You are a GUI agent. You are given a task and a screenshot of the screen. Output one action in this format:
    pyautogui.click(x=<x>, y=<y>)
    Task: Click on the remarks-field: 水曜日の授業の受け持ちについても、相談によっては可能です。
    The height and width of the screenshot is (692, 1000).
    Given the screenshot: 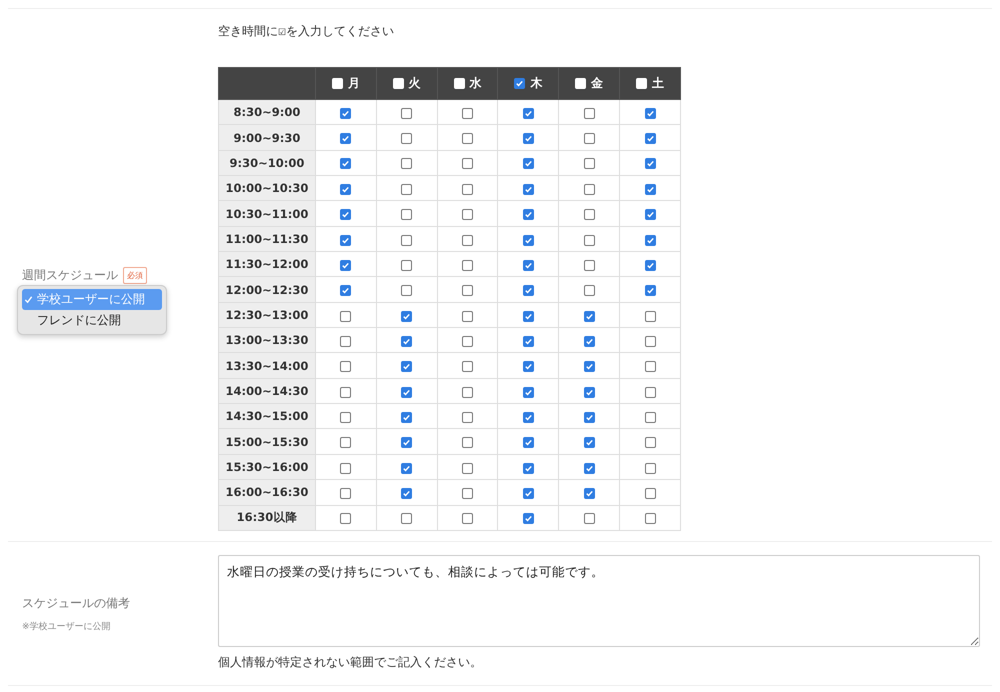 What is the action you would take?
    pyautogui.click(x=599, y=601)
    